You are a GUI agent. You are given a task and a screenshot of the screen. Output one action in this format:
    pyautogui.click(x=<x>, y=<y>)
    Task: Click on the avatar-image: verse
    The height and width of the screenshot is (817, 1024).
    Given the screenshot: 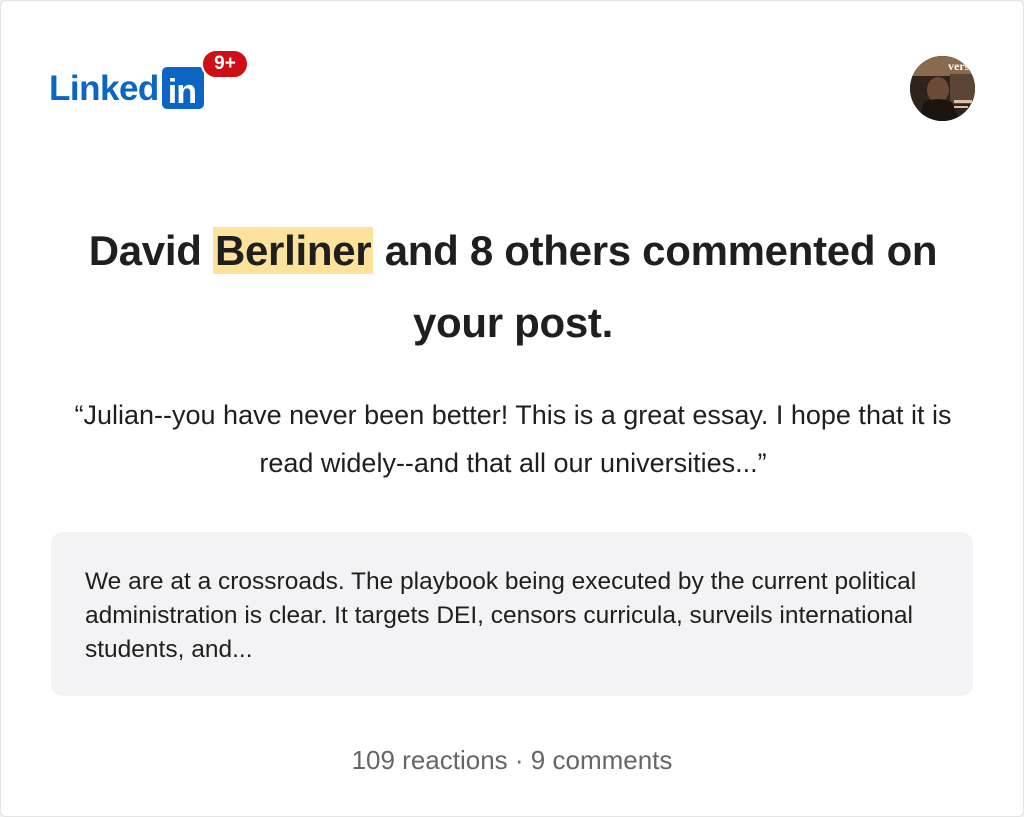 What is the action you would take?
    pyautogui.click(x=942, y=88)
    